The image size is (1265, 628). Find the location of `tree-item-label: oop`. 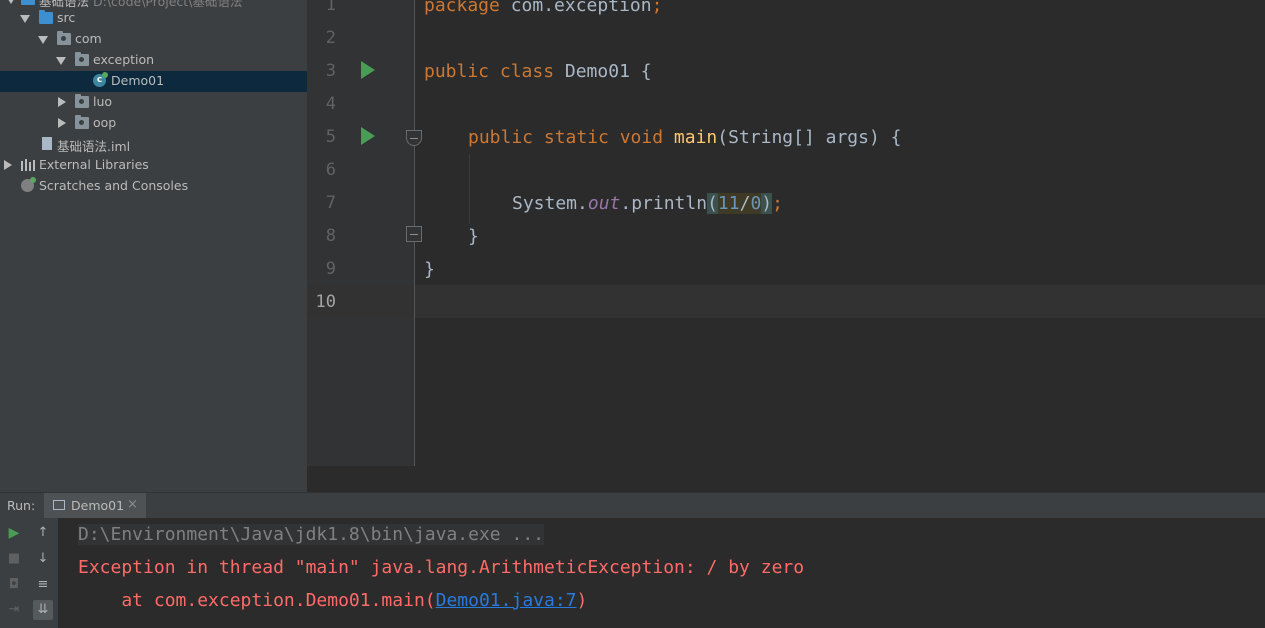

tree-item-label: oop is located at coordinates (105, 122).